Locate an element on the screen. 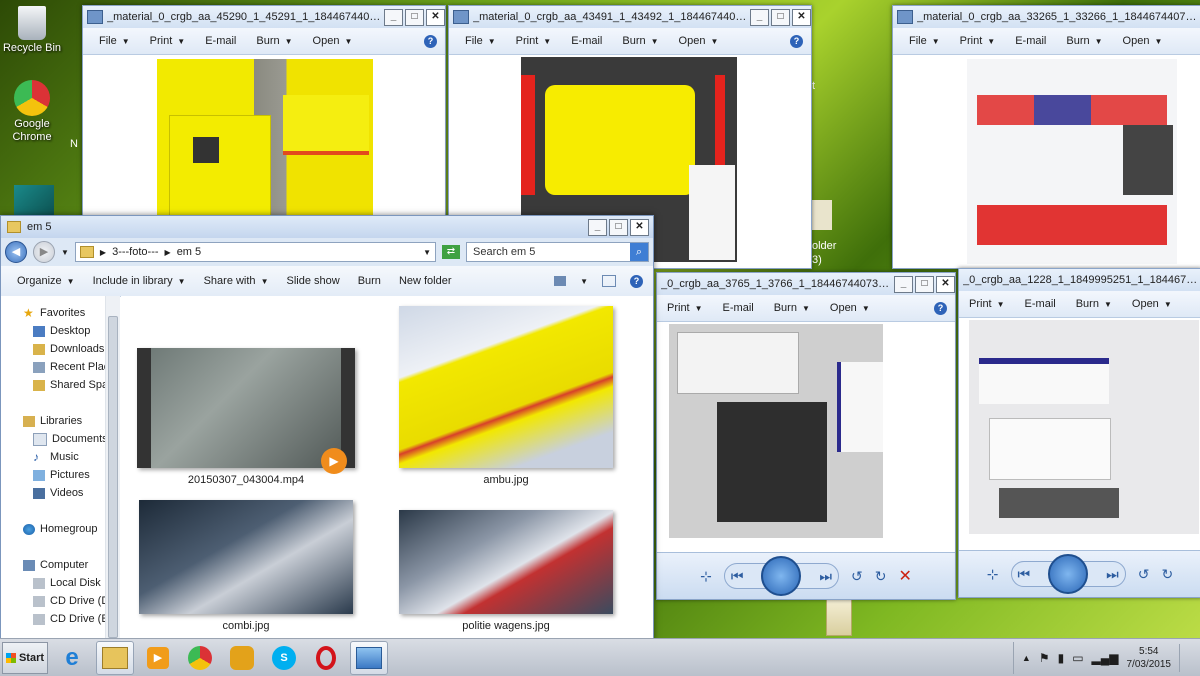 Image resolution: width=1200 pixels, height=676 pixels. burn-button: Burn is located at coordinates (369, 281).